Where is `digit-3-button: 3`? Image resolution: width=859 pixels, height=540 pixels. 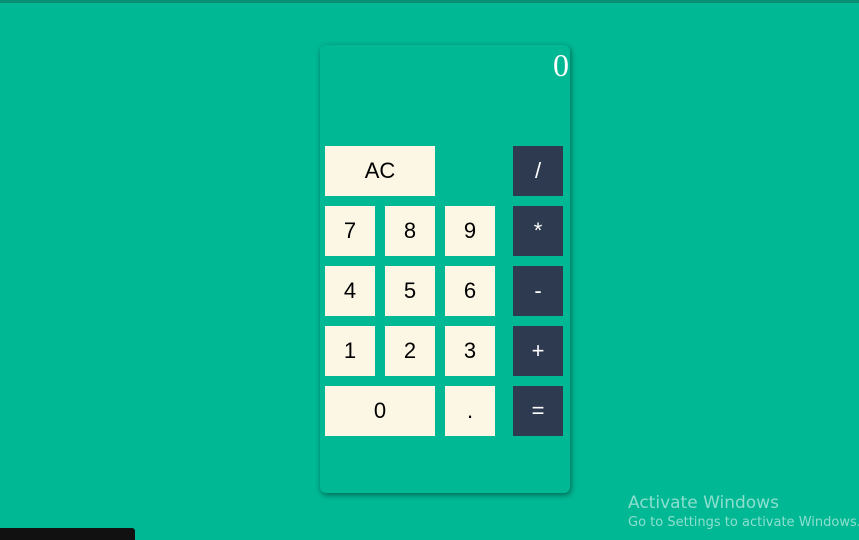
digit-3-button: 3 is located at coordinates (470, 351).